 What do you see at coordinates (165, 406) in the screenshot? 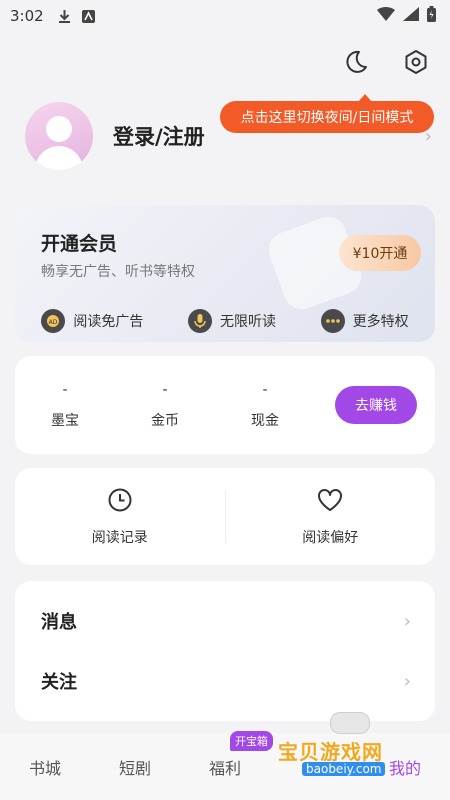
I see `wallet-coins: - 金币` at bounding box center [165, 406].